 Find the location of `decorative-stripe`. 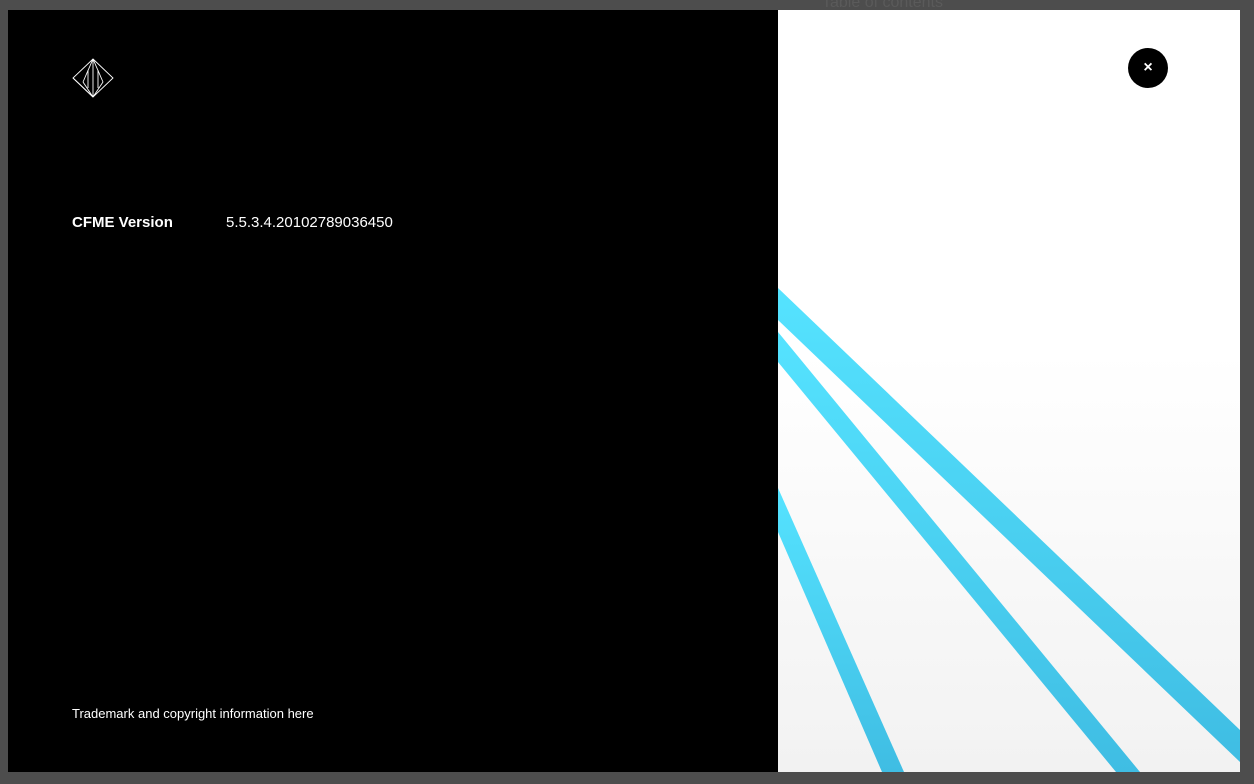

decorative-stripe is located at coordinates (841, 630).